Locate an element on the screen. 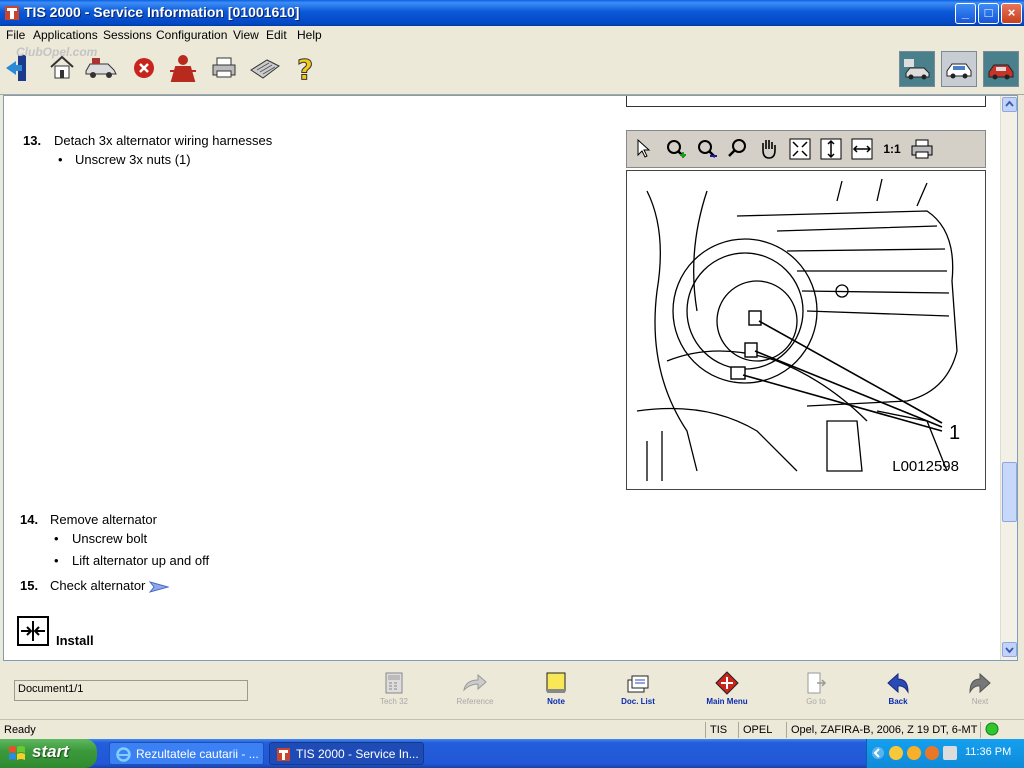  reference-label: Reference is located at coordinates (475, 701).